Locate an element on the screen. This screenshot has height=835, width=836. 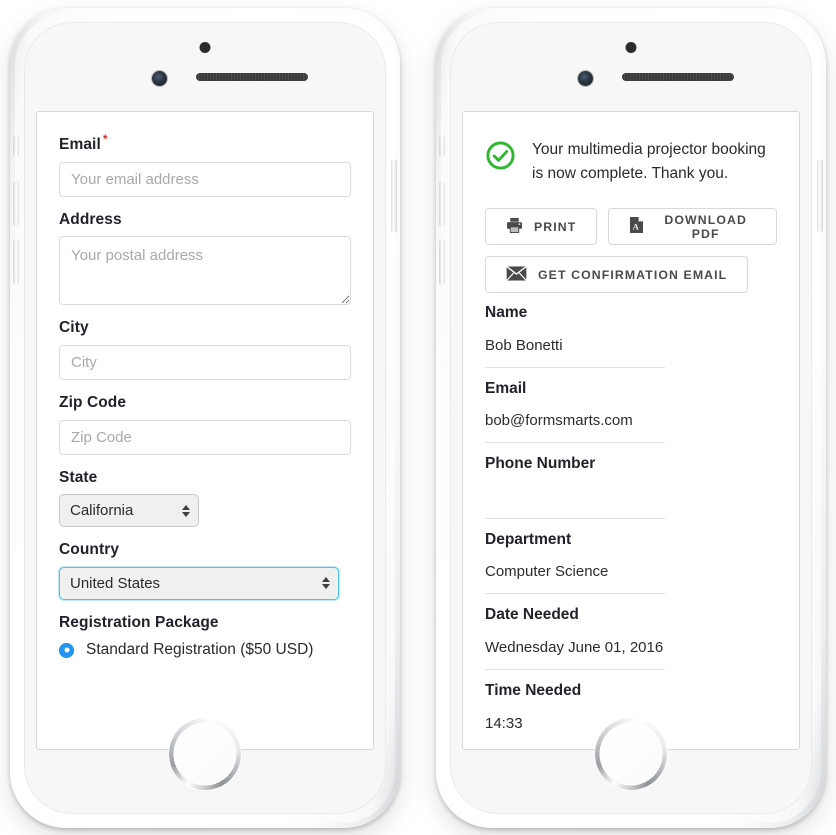
detail-row-email: Email bob@formsmarts.com is located at coordinates (631, 412).